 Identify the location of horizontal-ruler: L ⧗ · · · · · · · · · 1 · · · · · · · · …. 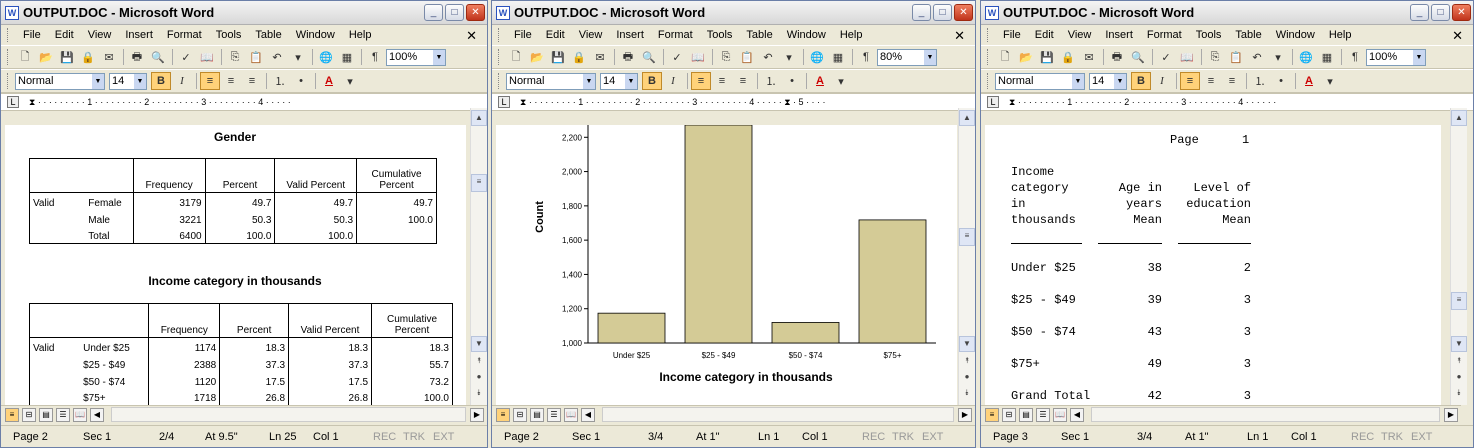
(1227, 102).